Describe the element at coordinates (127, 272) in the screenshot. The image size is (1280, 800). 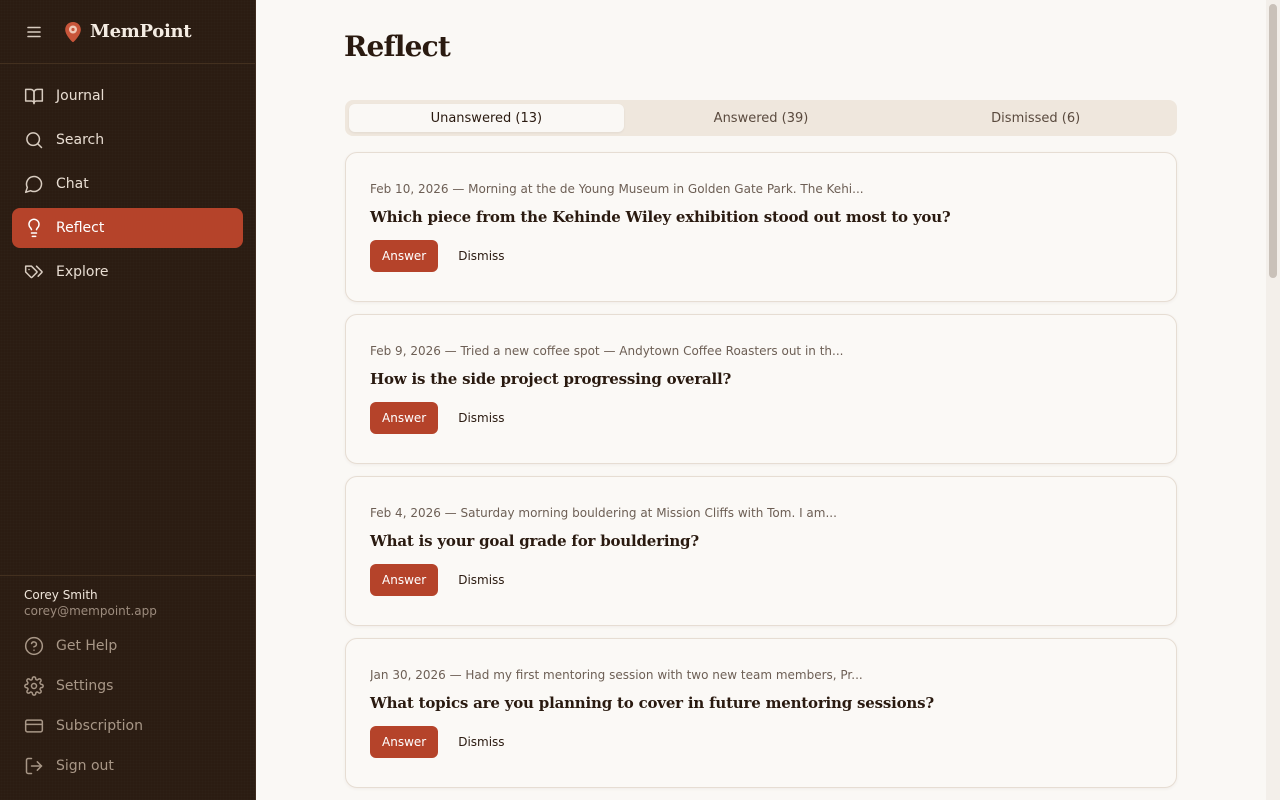
I see `sidebar-item-explore: Explore` at that location.